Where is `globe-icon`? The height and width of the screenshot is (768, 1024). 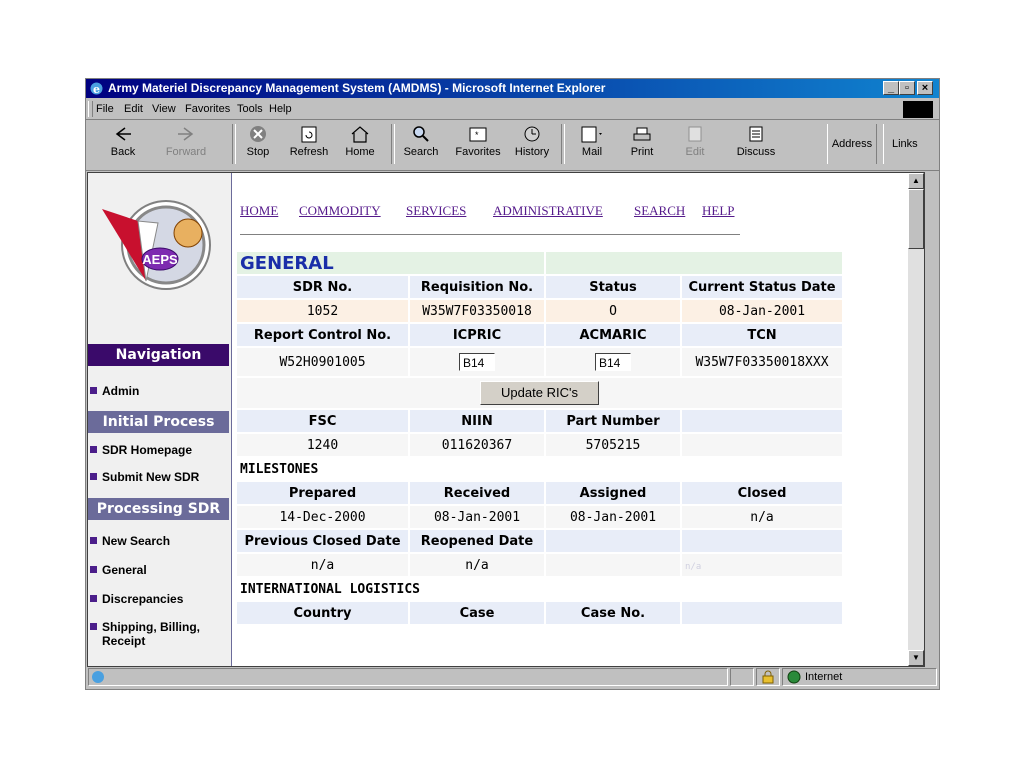 globe-icon is located at coordinates (794, 677).